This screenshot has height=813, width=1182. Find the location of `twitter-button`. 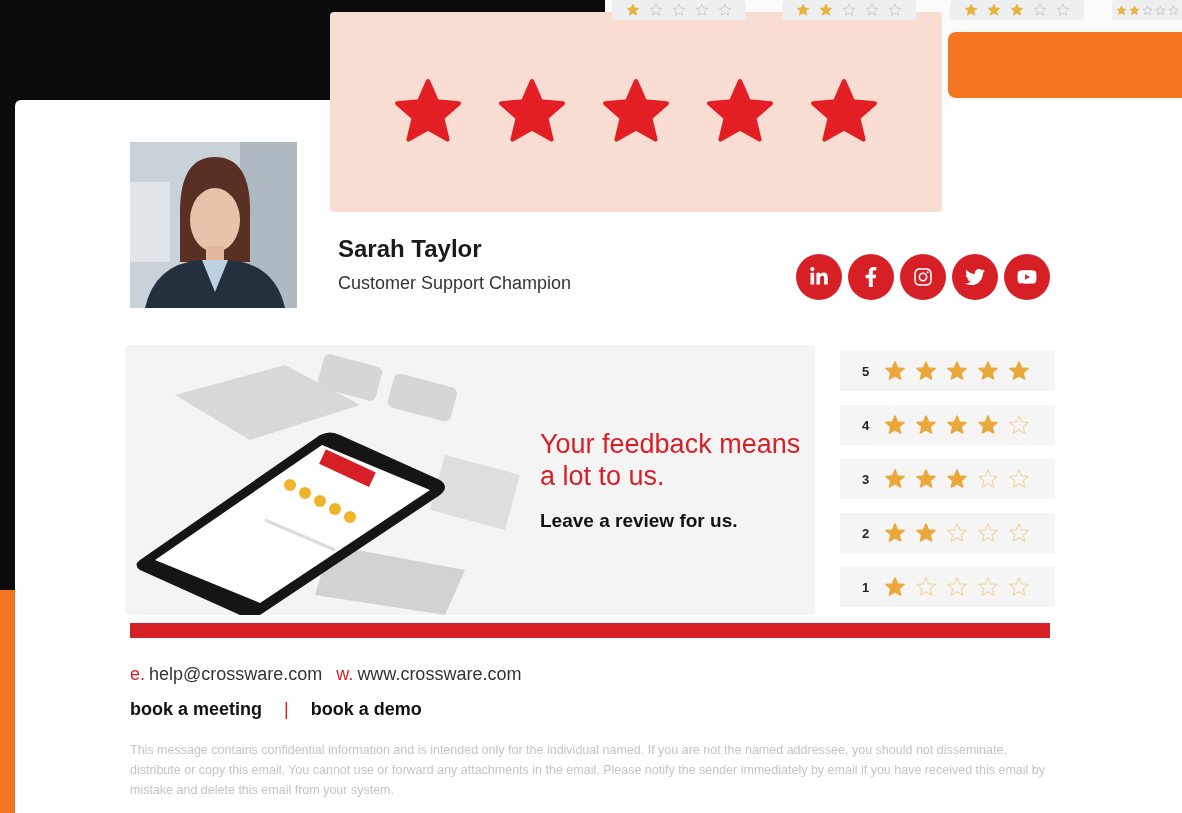

twitter-button is located at coordinates (975, 277).